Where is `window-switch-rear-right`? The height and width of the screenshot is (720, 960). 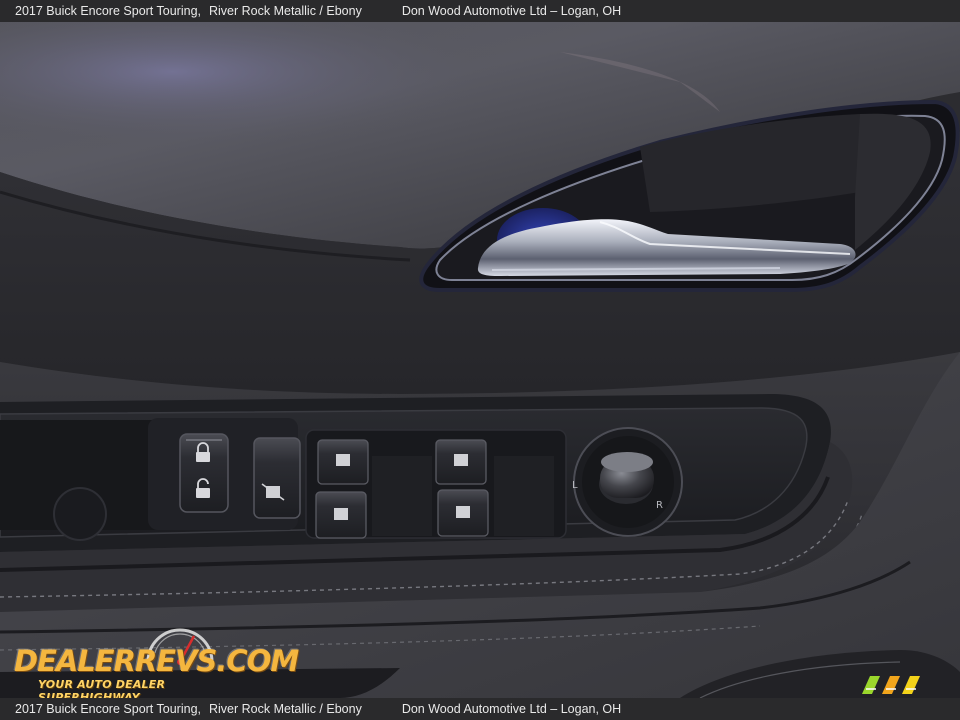
window-switch-rear-right is located at coordinates (463, 513).